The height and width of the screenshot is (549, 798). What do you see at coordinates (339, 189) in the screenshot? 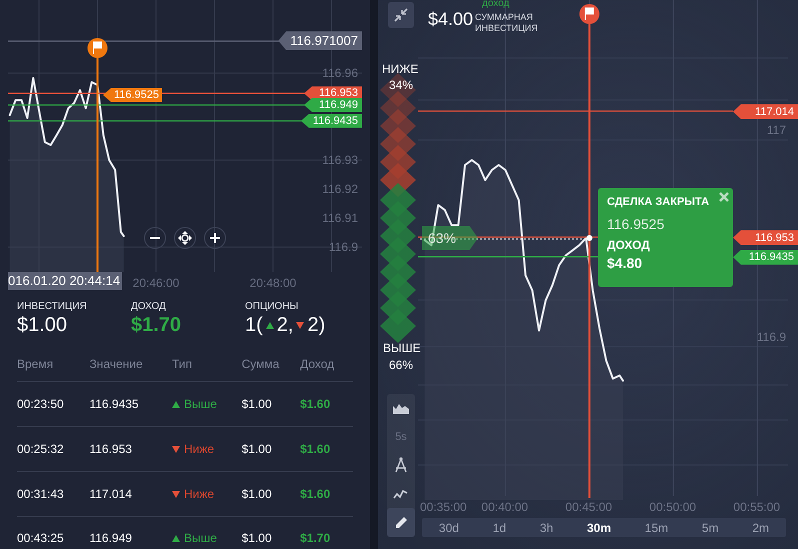
I see `axis-label: 116.92` at bounding box center [339, 189].